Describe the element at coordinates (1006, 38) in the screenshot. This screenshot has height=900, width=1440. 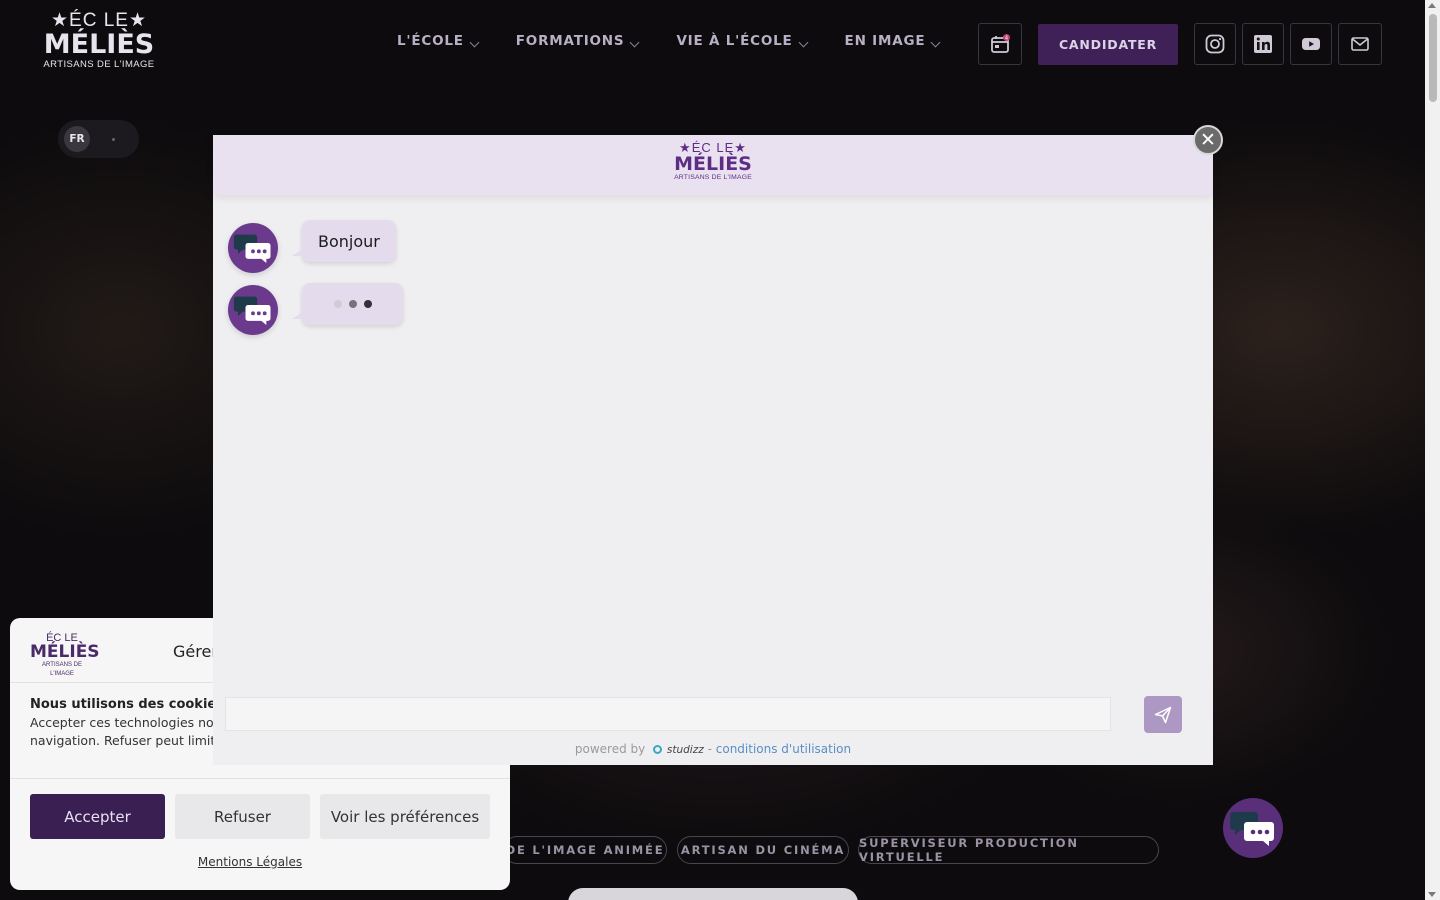
I see `calendar-badge: 4` at that location.